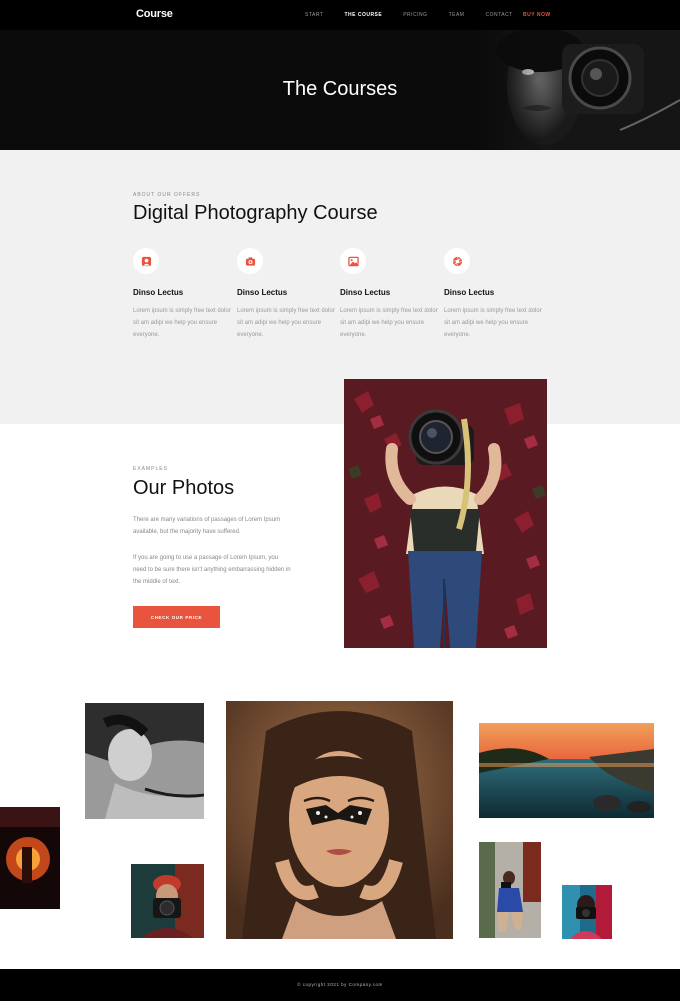 Image resolution: width=680 pixels, height=1001 pixels. What do you see at coordinates (150, 469) in the screenshot?
I see `photos-eyebrow: EXAMPLES` at bounding box center [150, 469].